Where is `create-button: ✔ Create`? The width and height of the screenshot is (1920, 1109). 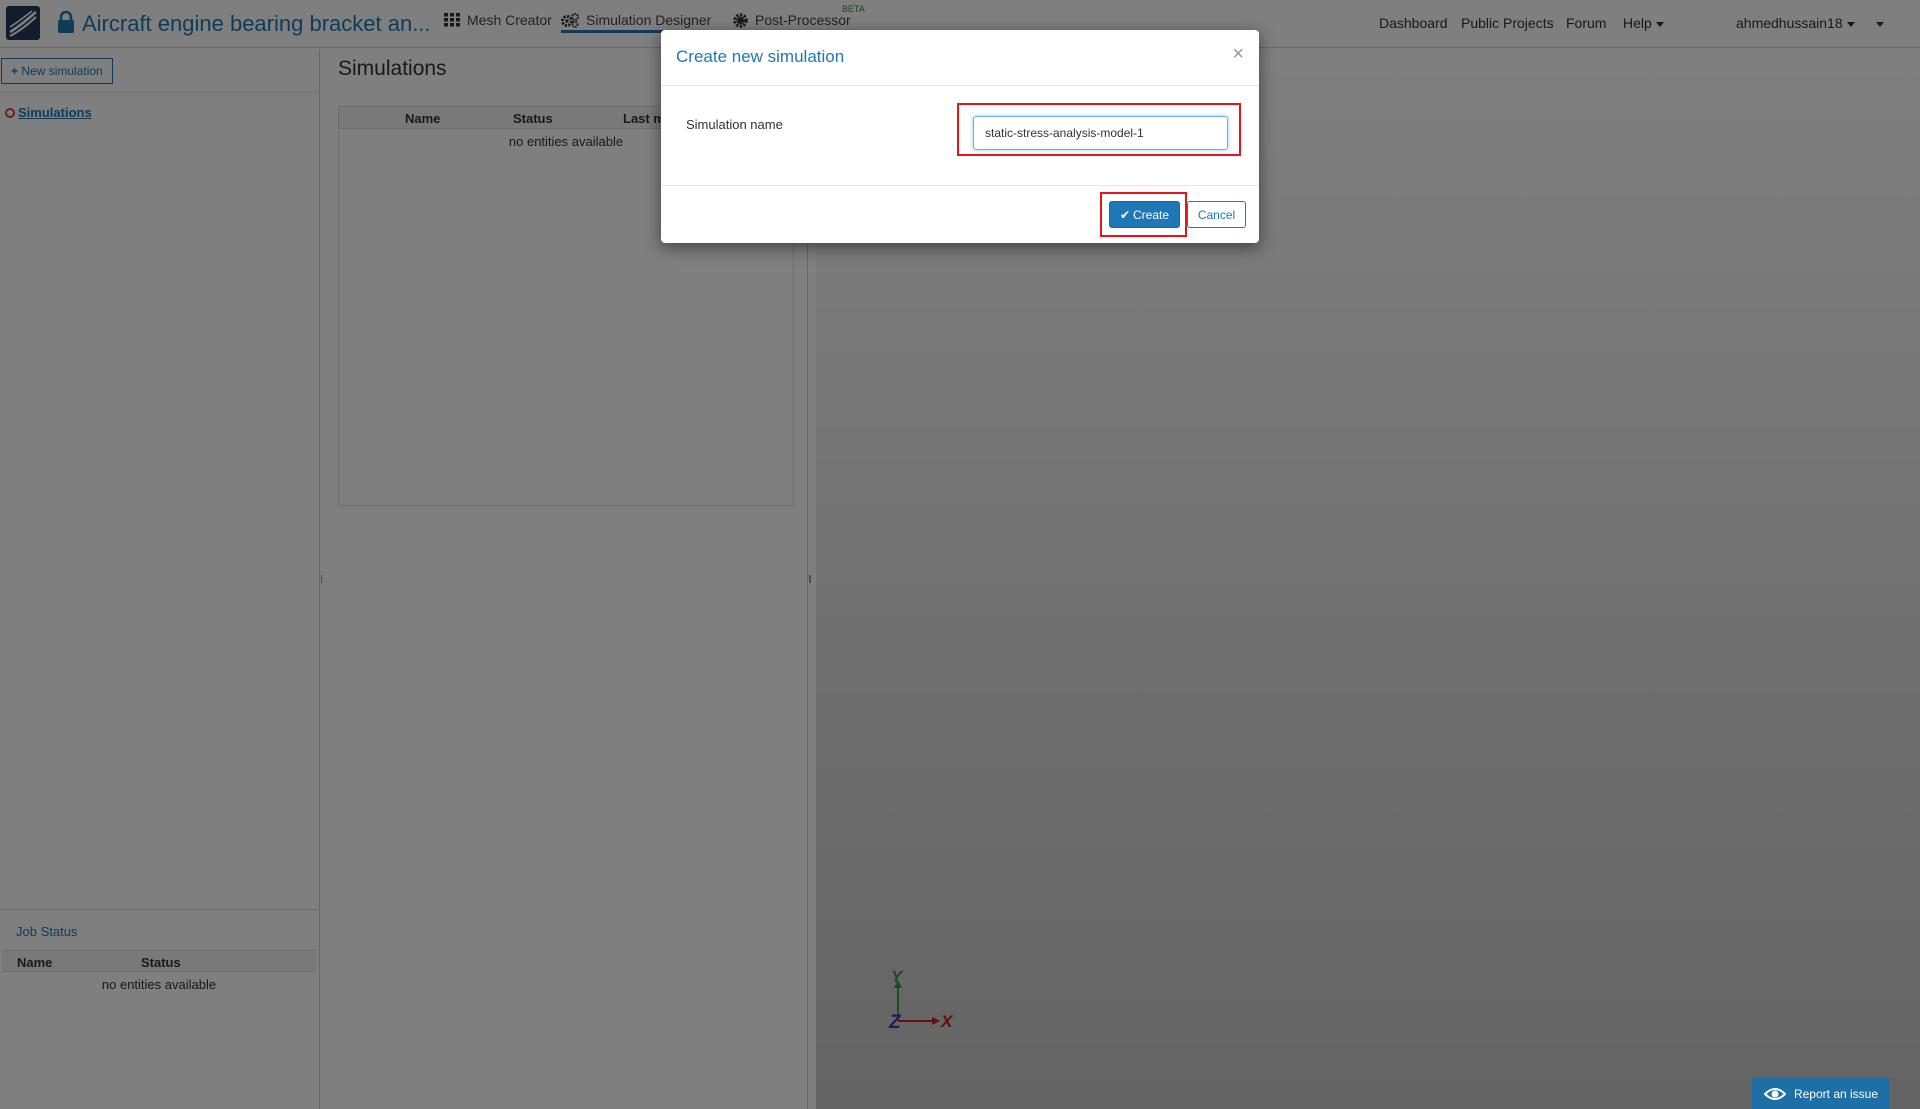
create-button: ✔ Create is located at coordinates (1144, 214).